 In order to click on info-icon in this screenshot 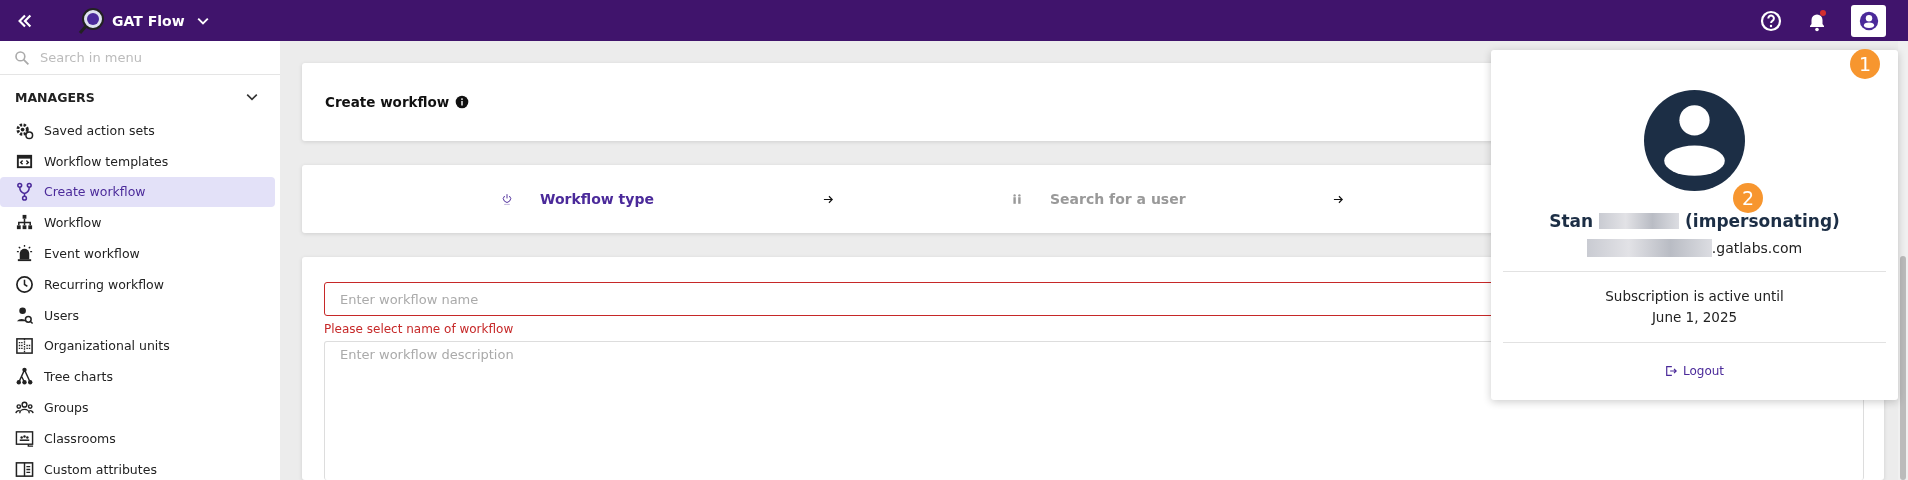, I will do `click(462, 102)`.